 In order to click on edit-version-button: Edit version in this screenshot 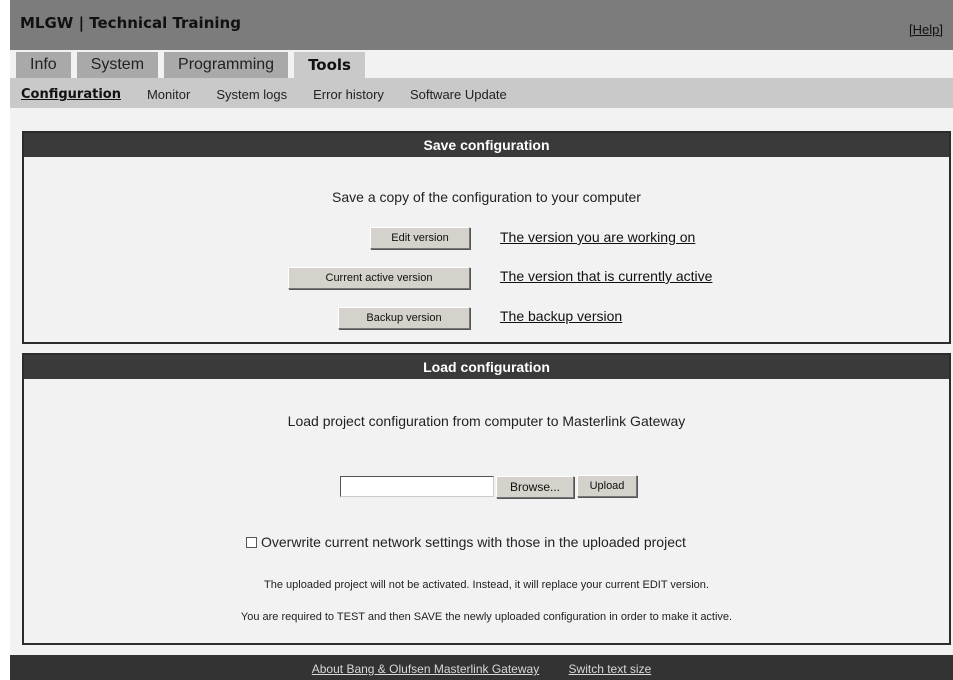, I will do `click(420, 238)`.